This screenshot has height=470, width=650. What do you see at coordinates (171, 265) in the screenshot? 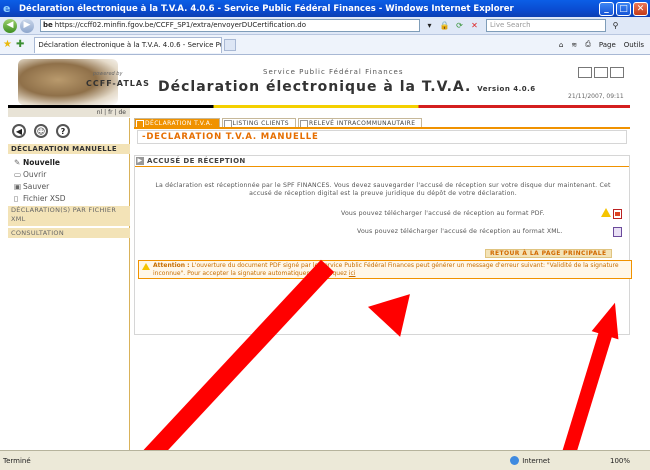
I see `attention-label: Attention :` at bounding box center [171, 265].